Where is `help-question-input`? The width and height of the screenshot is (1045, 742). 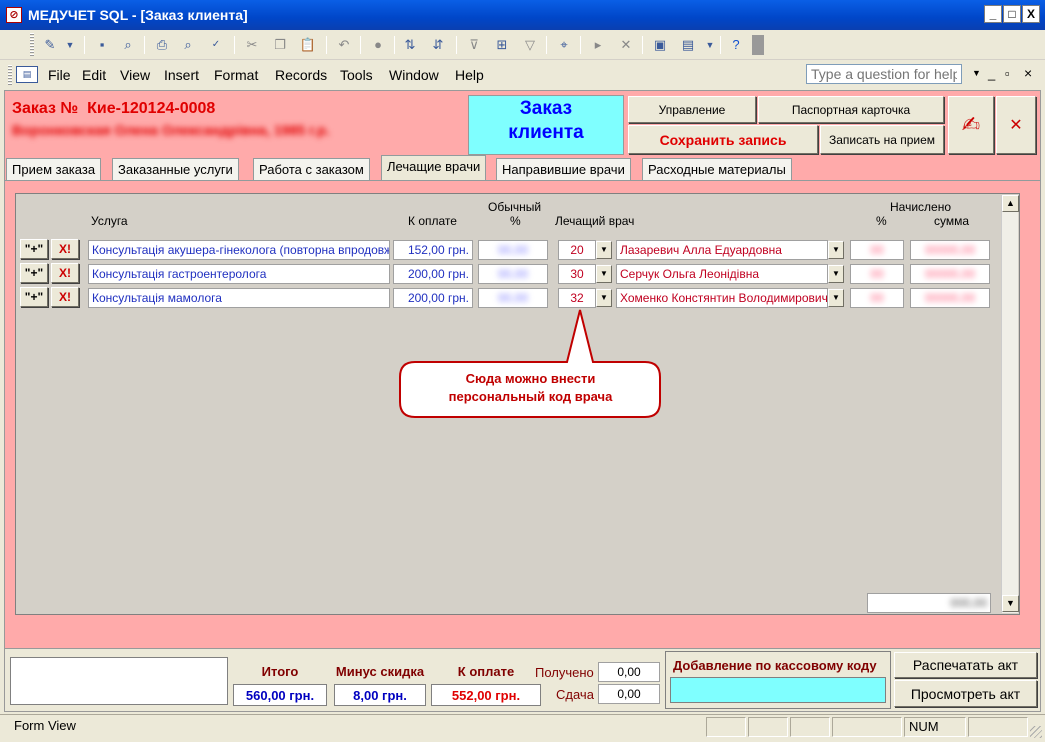 help-question-input is located at coordinates (884, 74).